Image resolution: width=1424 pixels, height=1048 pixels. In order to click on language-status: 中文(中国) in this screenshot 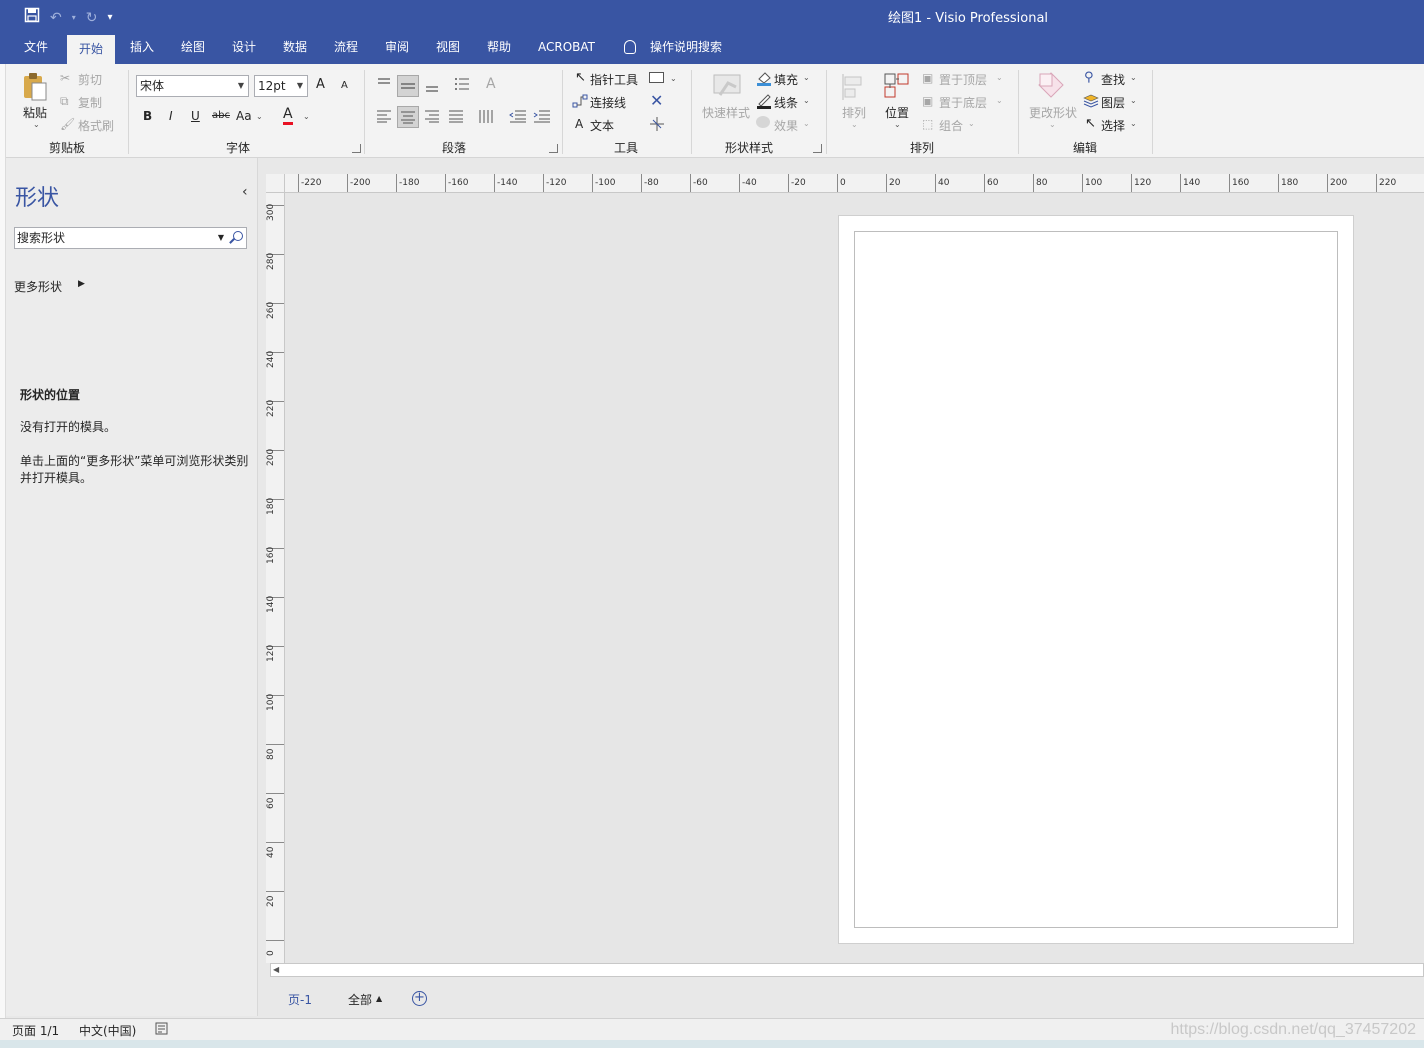, I will do `click(107, 1030)`.